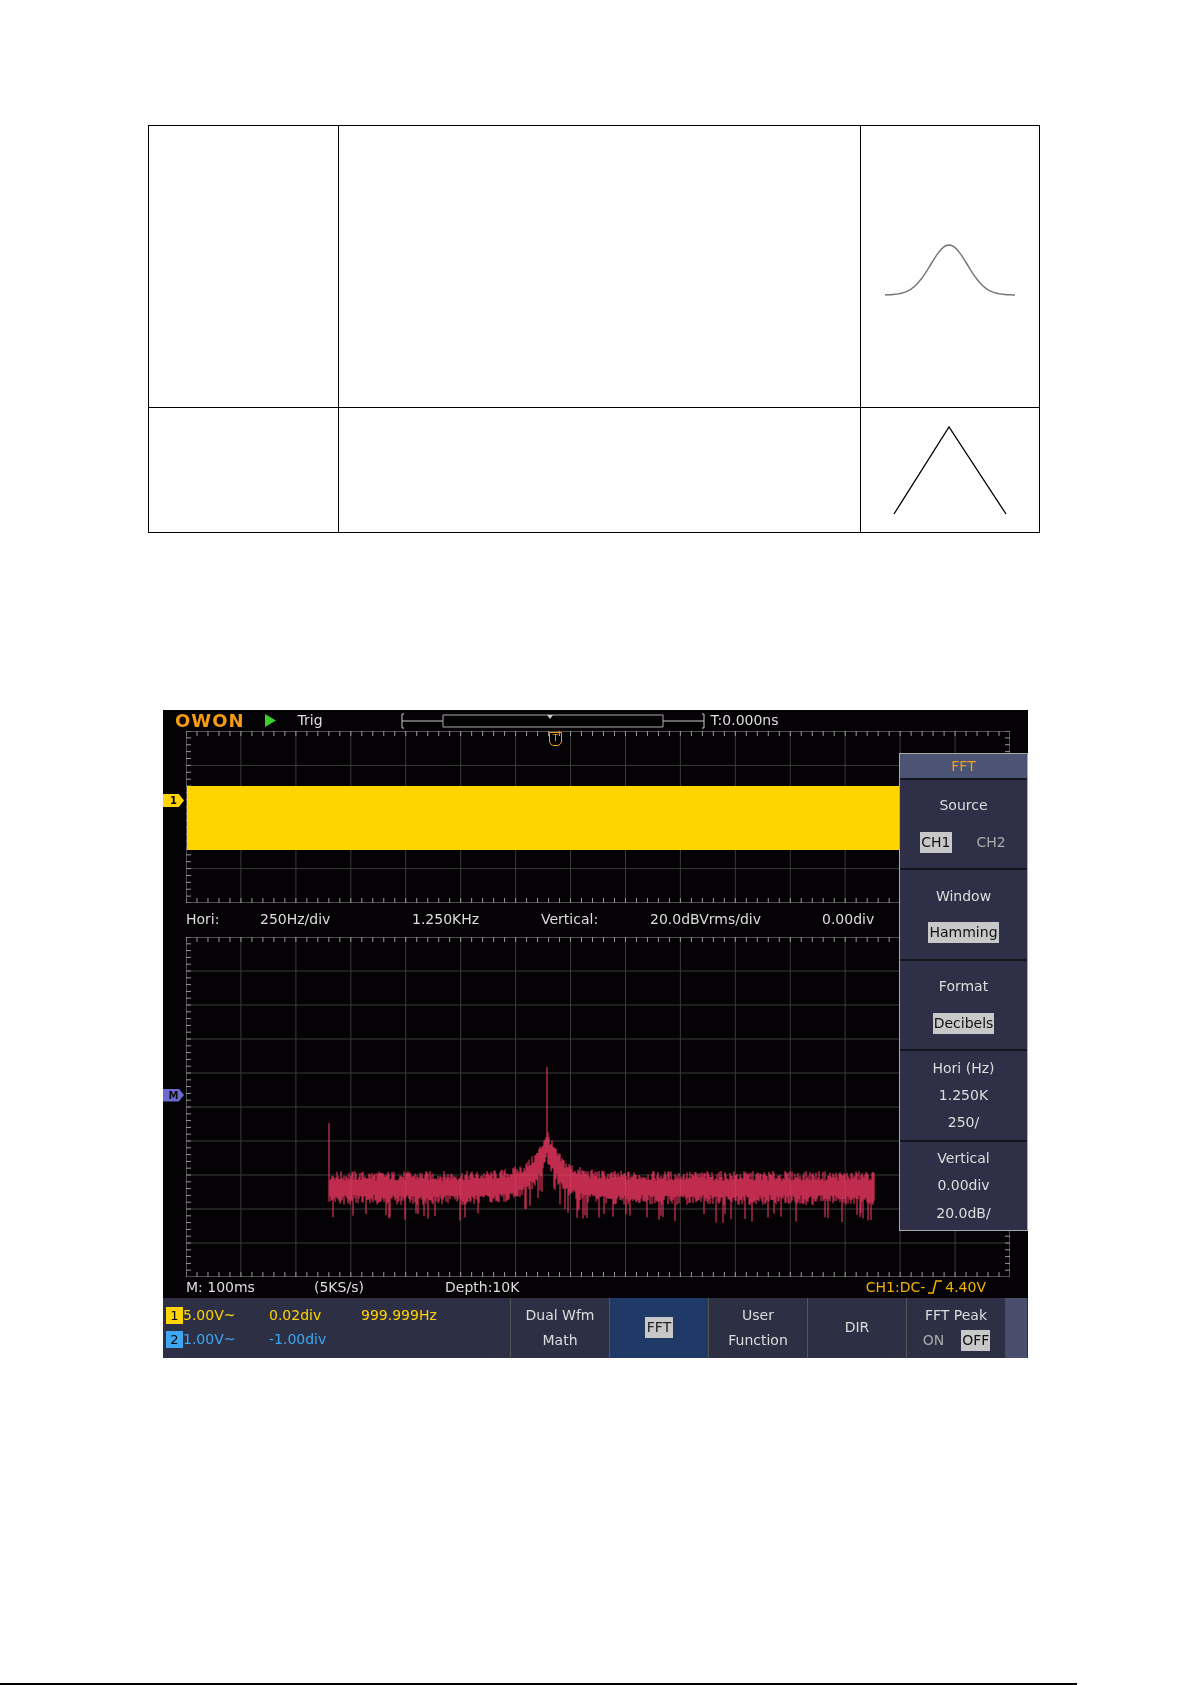 The image size is (1192, 1685). I want to click on channel-offset: 0.02div, so click(296, 1316).